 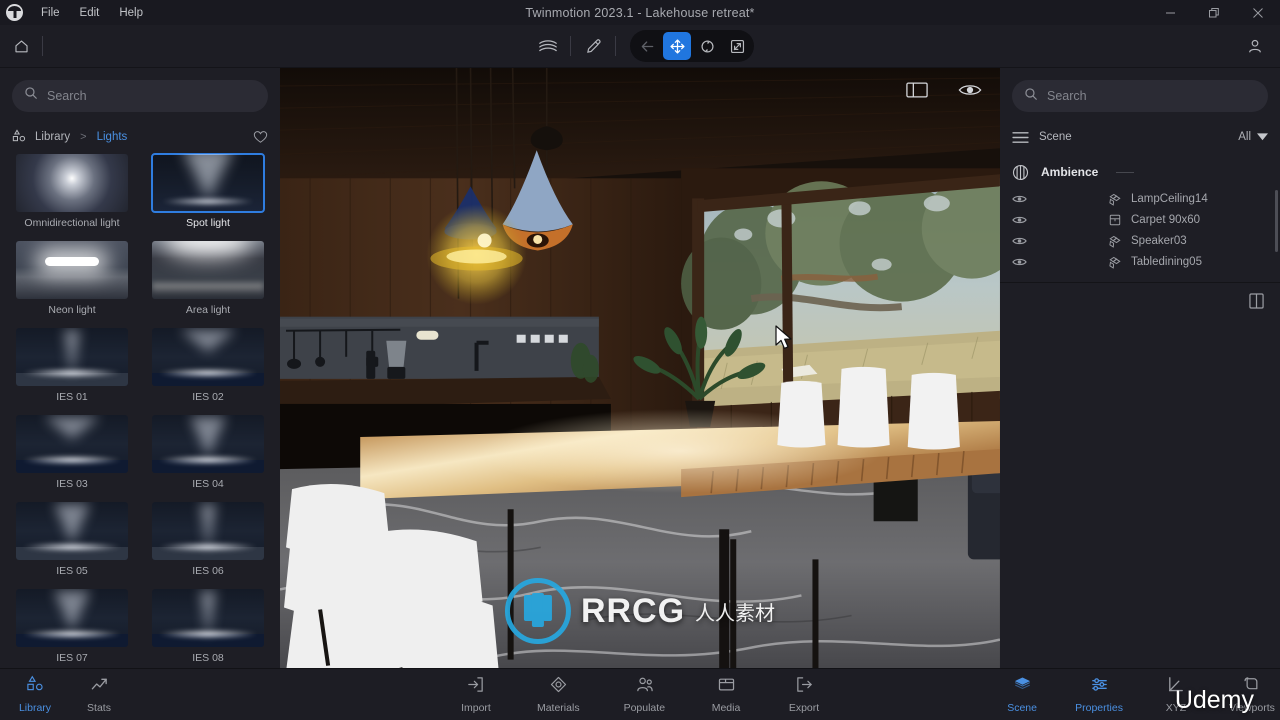 What do you see at coordinates (1022, 708) in the screenshot?
I see `bottom-tab-label: Scene` at bounding box center [1022, 708].